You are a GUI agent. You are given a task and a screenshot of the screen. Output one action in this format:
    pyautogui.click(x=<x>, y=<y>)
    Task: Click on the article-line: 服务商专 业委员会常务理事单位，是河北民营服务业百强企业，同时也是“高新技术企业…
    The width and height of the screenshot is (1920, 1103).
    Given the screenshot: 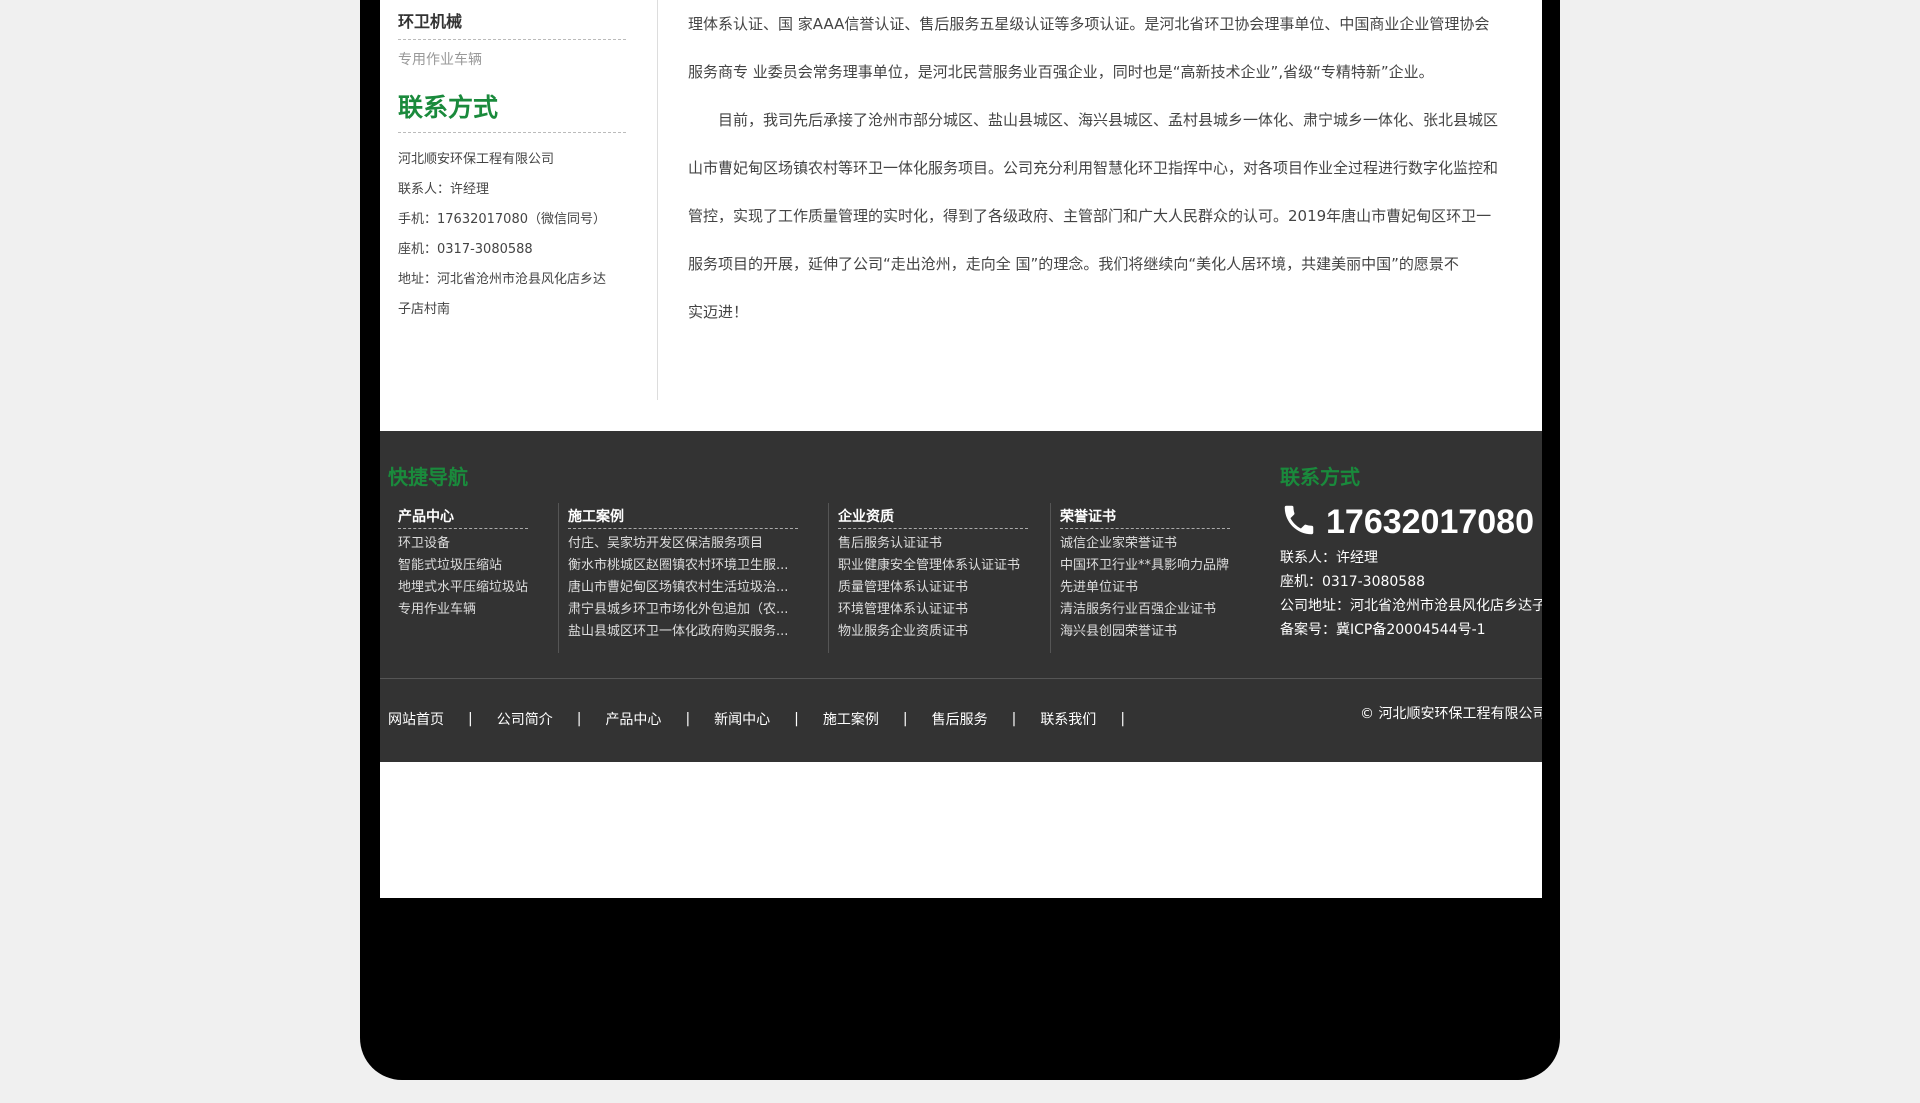 What is the action you would take?
    pyautogui.click(x=1061, y=72)
    